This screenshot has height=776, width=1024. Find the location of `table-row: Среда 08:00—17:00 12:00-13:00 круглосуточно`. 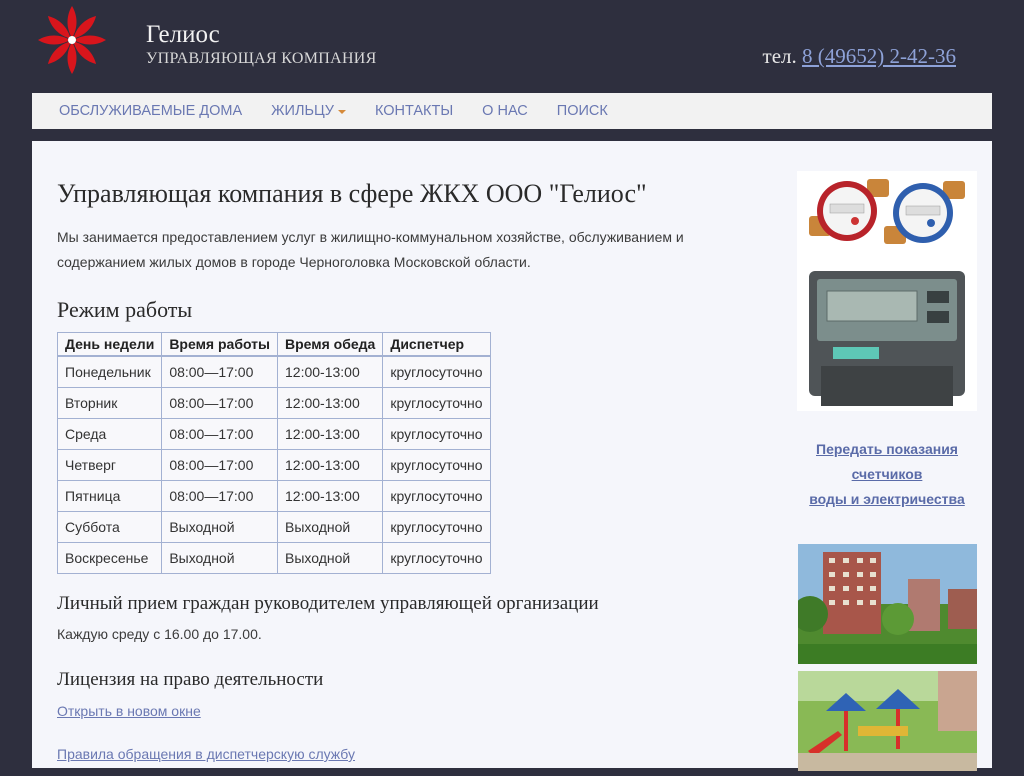

table-row: Среда 08:00—17:00 12:00-13:00 круглосуточно is located at coordinates (273, 434).